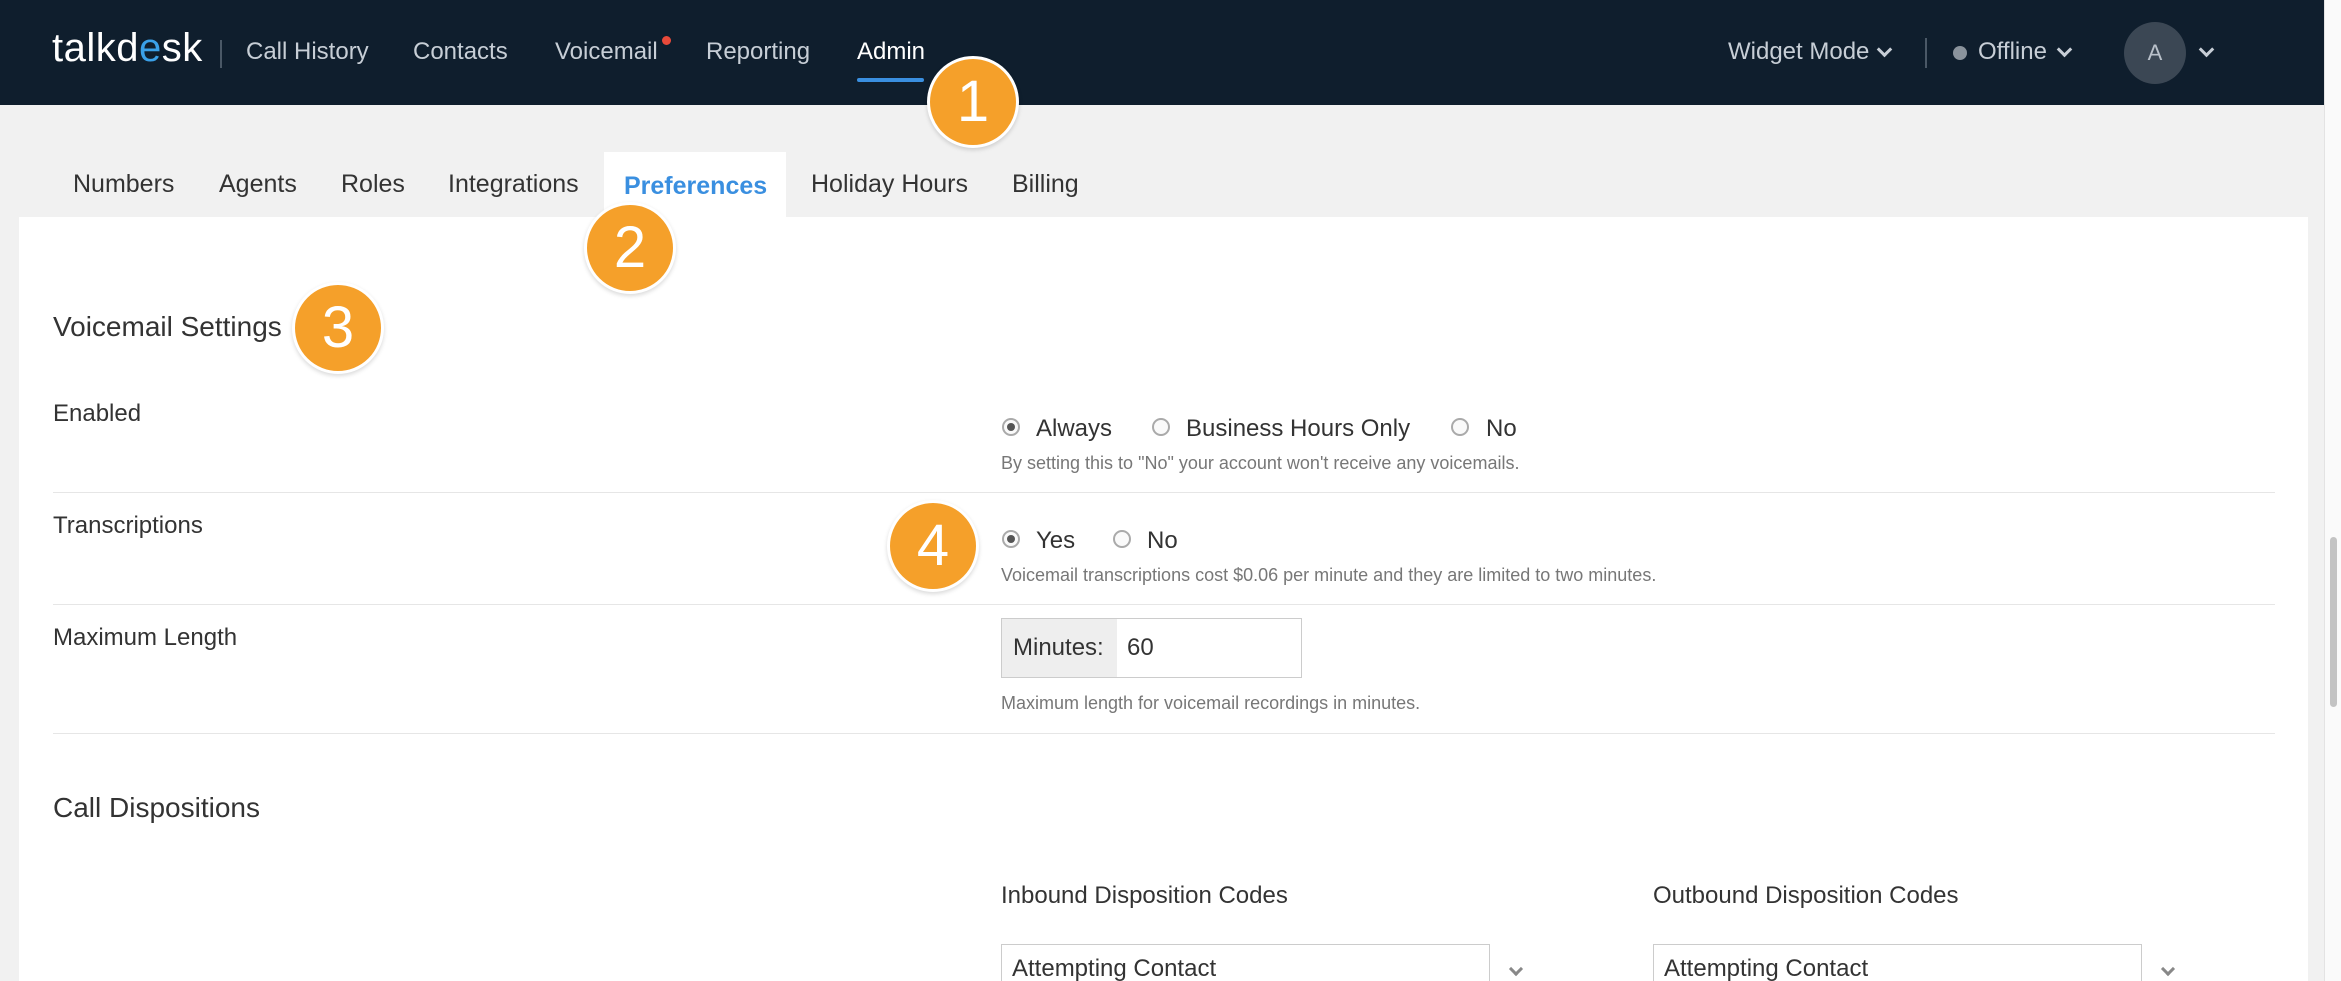  I want to click on logo-text-accent: e, so click(150, 48).